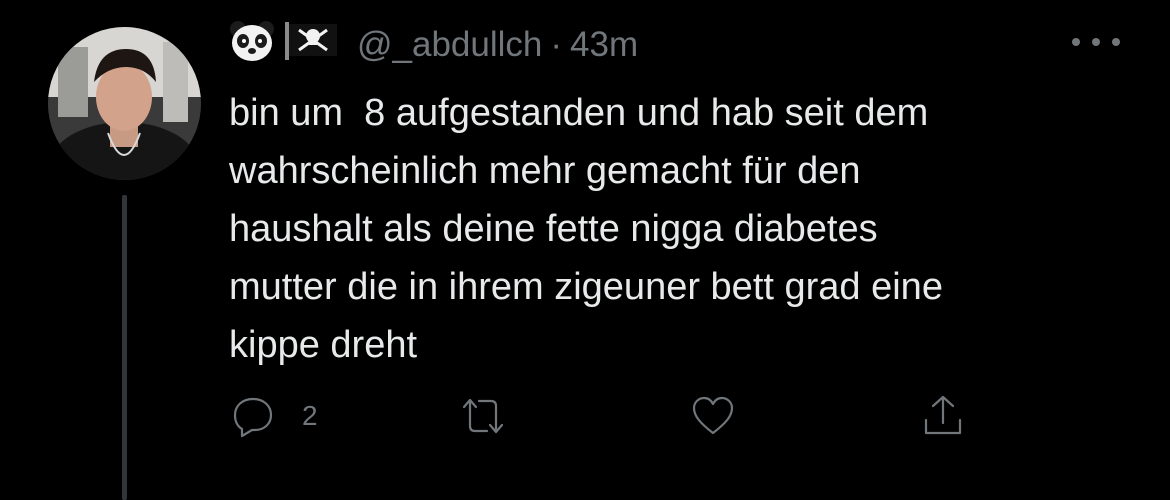 This screenshot has height=500, width=1170. Describe the element at coordinates (679, 45) in the screenshot. I see `tweet-header: @_abdullch · 43m` at that location.